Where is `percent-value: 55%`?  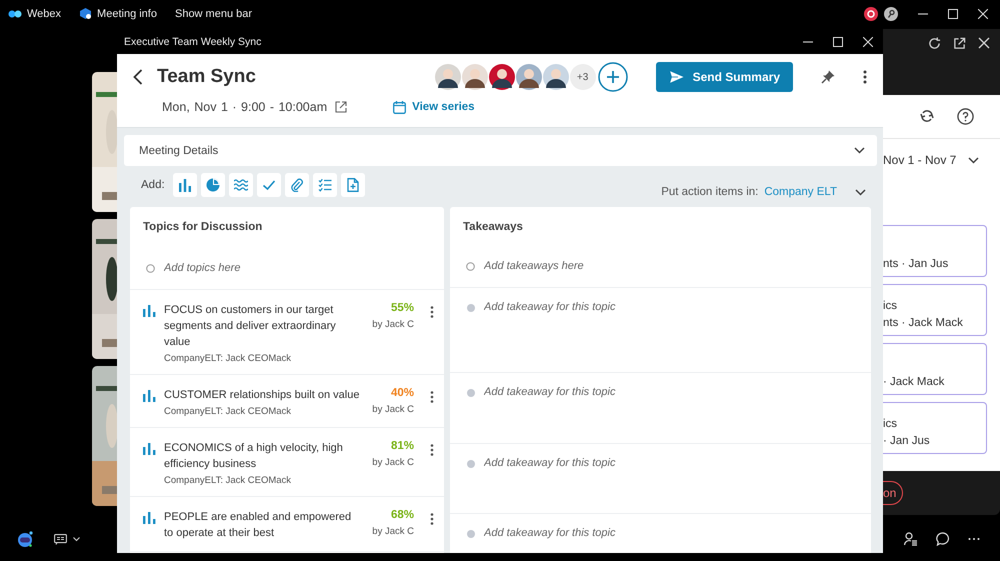 percent-value: 55% is located at coordinates (402, 308).